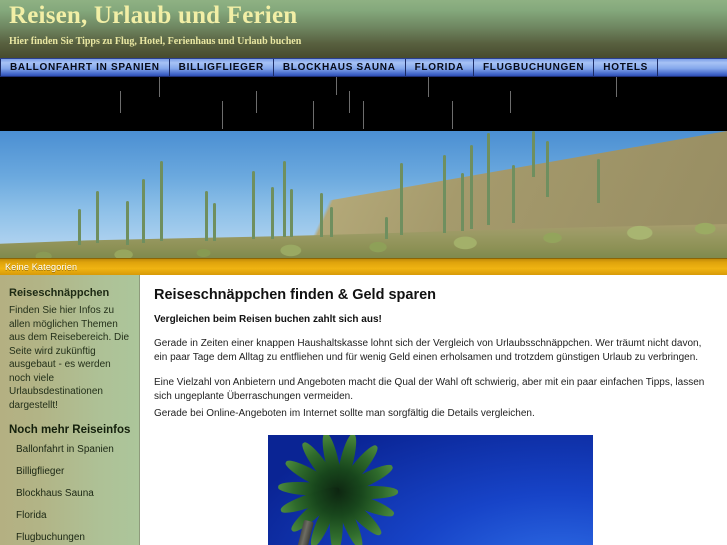  I want to click on sidebar-item-florida: Florida, so click(73, 516).